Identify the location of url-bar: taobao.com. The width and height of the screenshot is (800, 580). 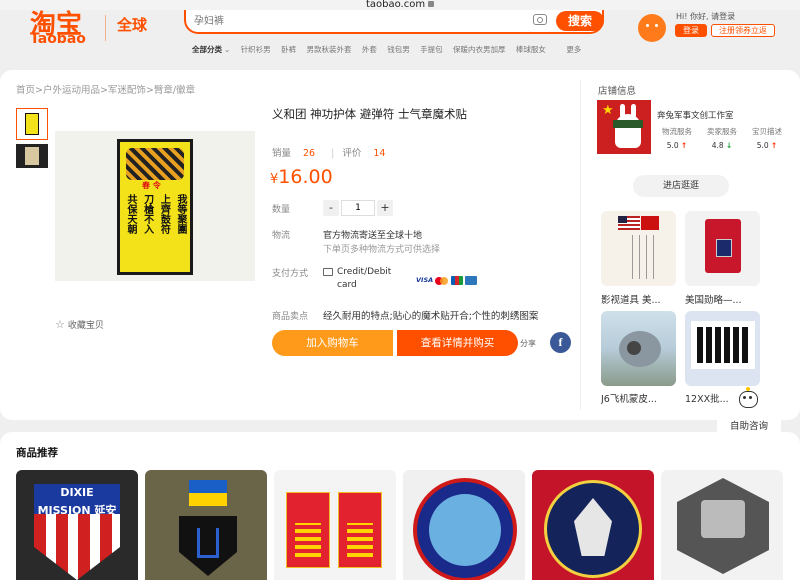
(400, 5).